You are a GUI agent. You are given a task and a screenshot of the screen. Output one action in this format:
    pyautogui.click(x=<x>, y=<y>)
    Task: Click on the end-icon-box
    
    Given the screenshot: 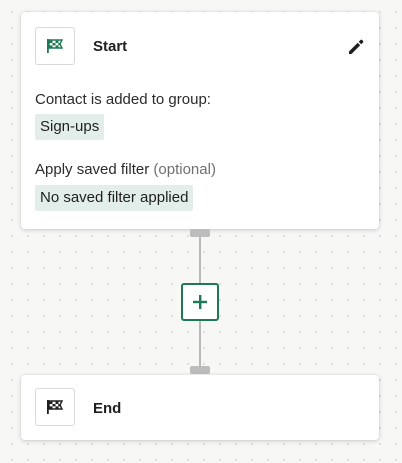 What is the action you would take?
    pyautogui.click(x=55, y=407)
    